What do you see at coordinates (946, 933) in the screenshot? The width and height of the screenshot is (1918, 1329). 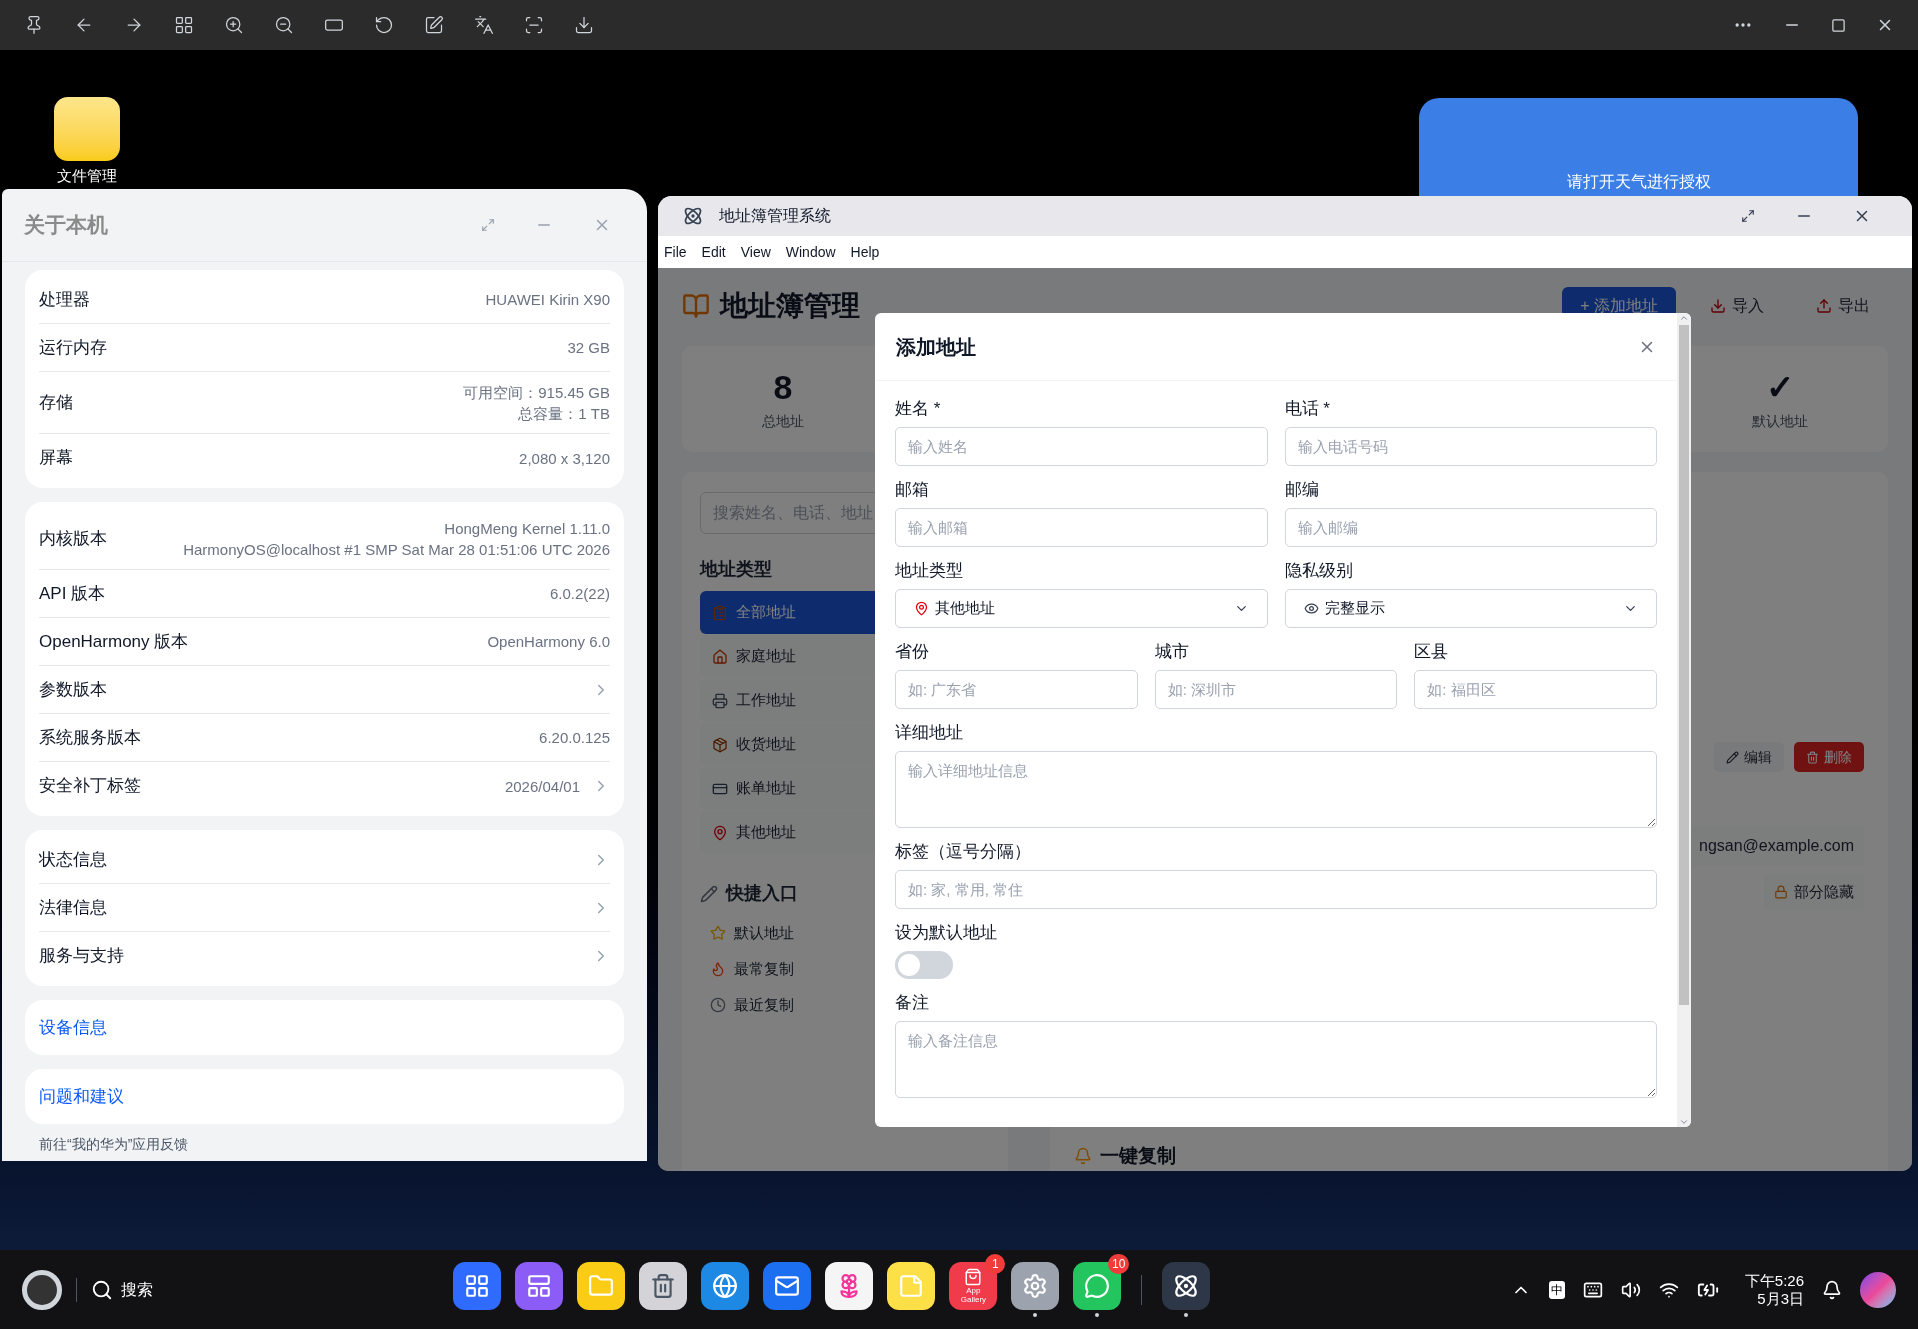 I see `field-label: 设为默认地址` at bounding box center [946, 933].